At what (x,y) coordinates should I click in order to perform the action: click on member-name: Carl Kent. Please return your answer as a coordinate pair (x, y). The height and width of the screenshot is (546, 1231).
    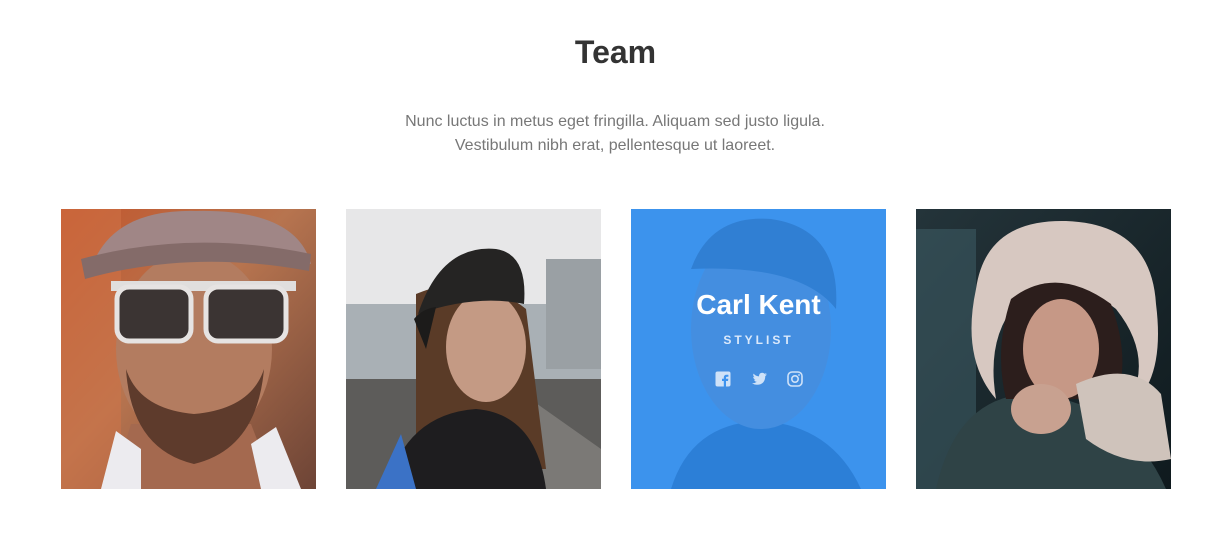
    Looking at the image, I should click on (758, 304).